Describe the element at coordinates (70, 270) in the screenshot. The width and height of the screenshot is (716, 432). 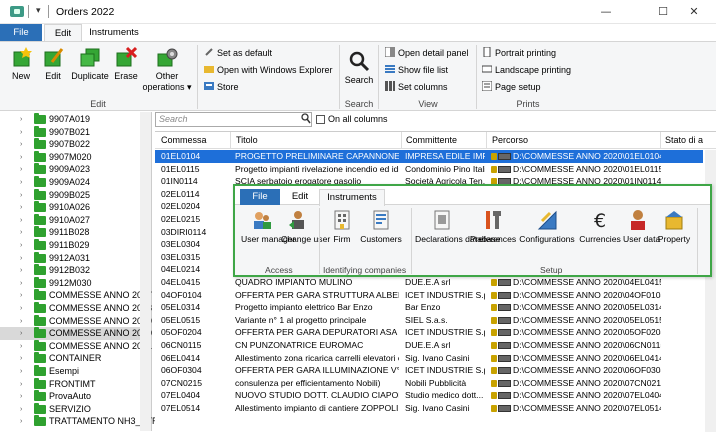
I see `tree-item: › 9912B032` at that location.